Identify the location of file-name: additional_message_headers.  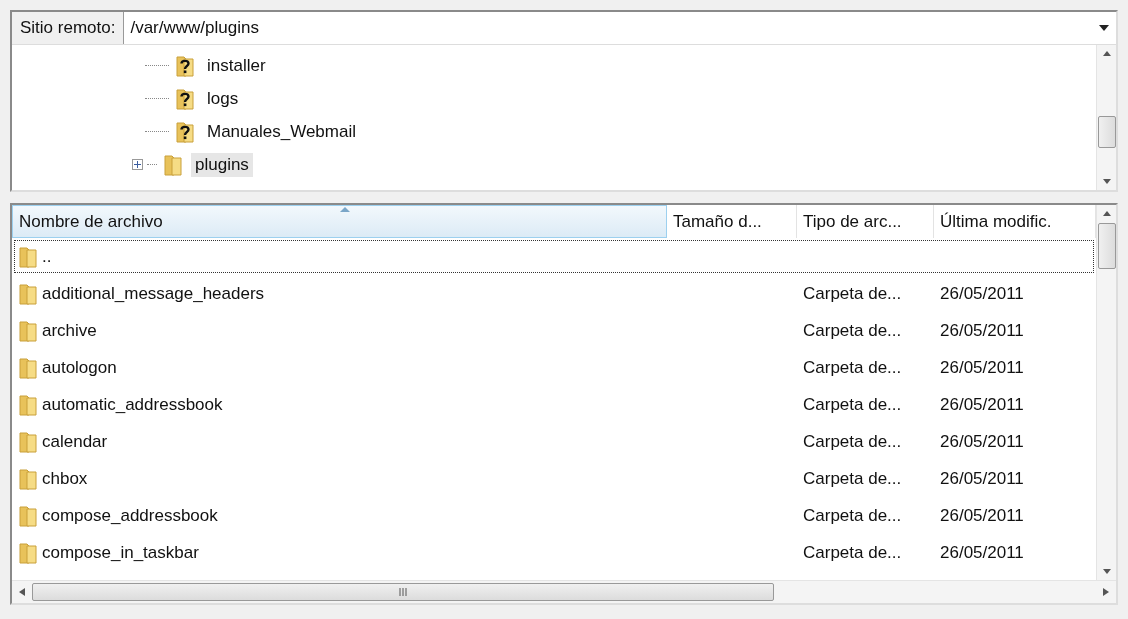
(153, 293).